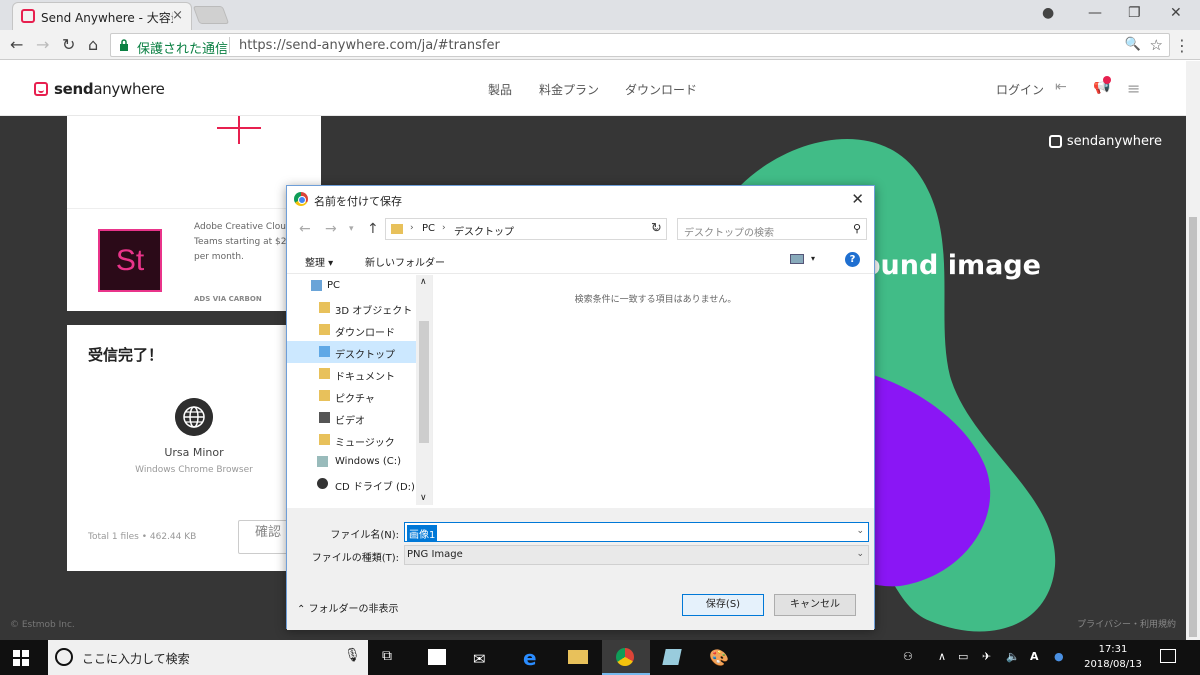 The width and height of the screenshot is (1200, 675). I want to click on taskbar-clock: 17:31 2018/08/13, so click(1113, 657).